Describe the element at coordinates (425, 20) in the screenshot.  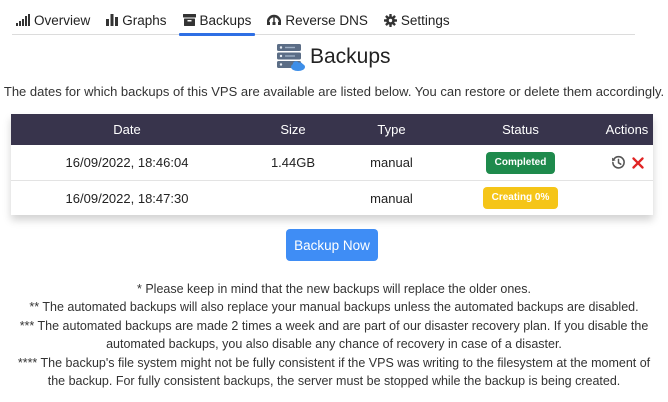
I see `tab-label: Settings` at that location.